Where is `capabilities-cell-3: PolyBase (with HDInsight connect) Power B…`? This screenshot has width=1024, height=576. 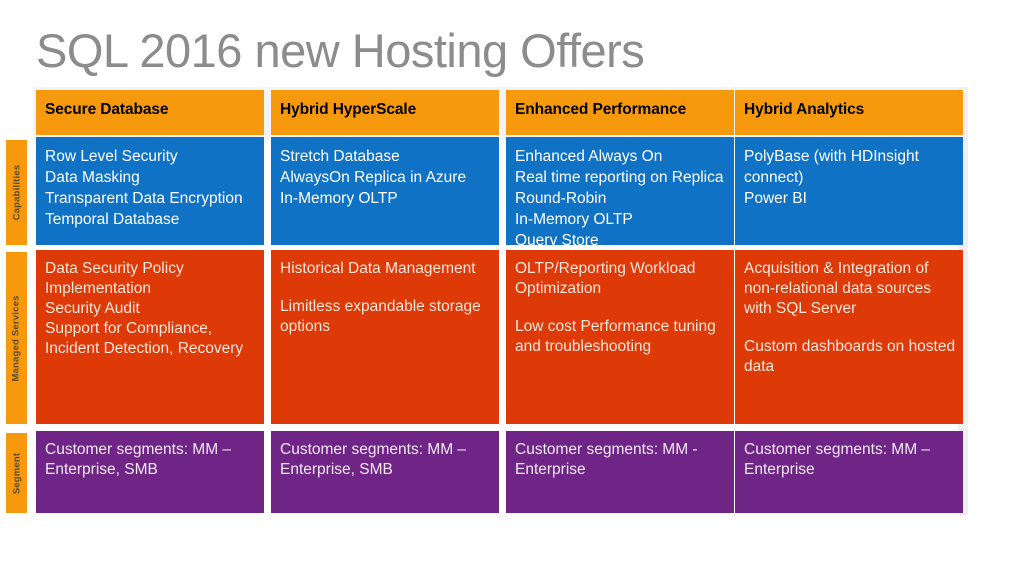
capabilities-cell-3: PolyBase (with HDInsight connect) Power B… is located at coordinates (849, 191).